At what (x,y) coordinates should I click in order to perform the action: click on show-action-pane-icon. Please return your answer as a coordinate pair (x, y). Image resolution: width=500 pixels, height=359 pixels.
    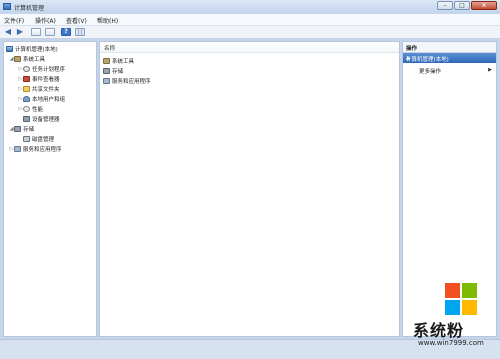
    Looking at the image, I should click on (80, 32).